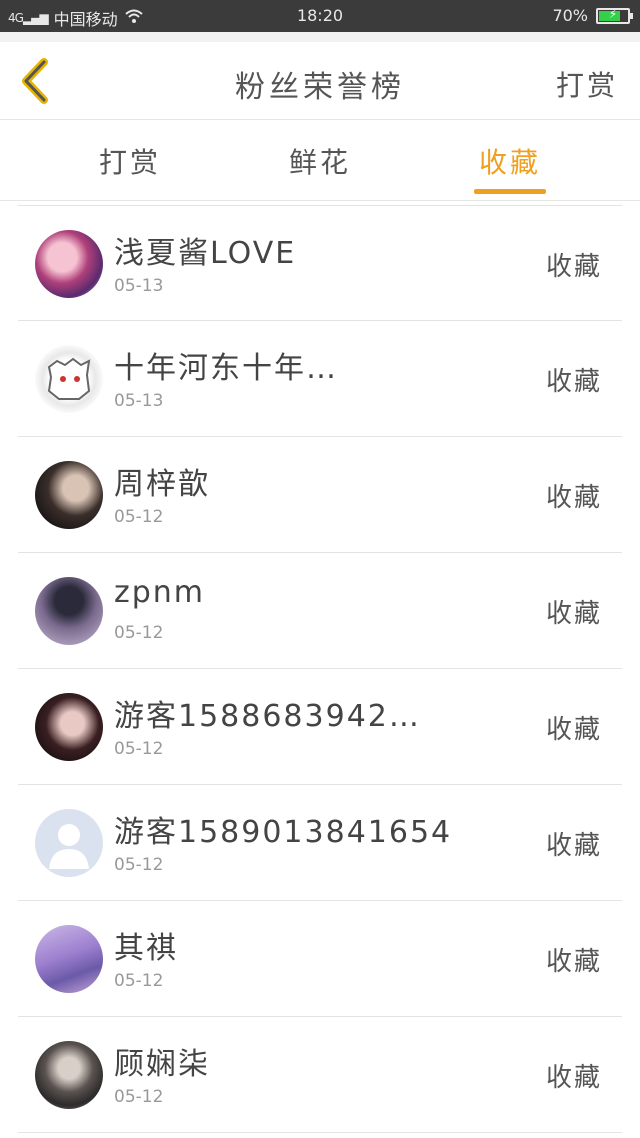 Image resolution: width=640 pixels, height=1138 pixels. What do you see at coordinates (320, 37) in the screenshot?
I see `header-gap` at bounding box center [320, 37].